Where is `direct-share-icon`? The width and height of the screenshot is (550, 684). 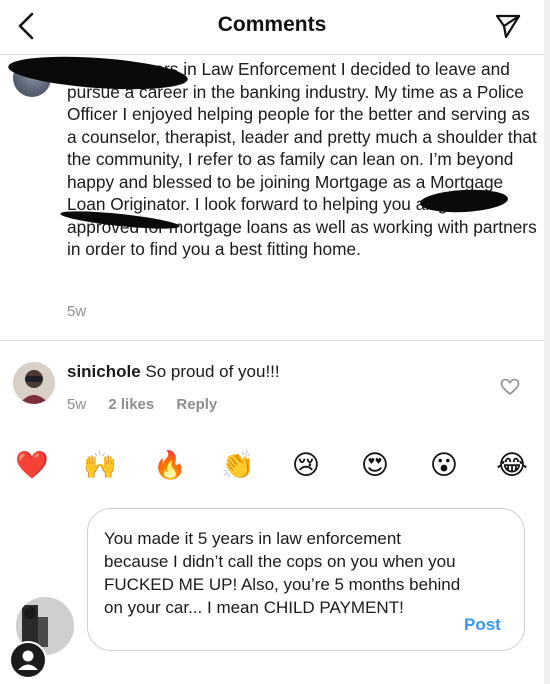 direct-share-icon is located at coordinates (508, 26).